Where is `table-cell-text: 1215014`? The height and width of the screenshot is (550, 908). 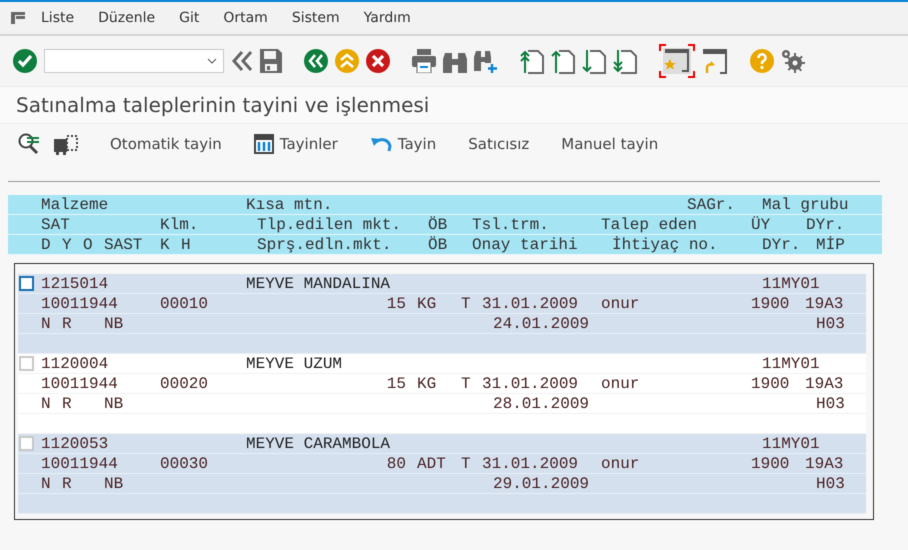
table-cell-text: 1215014 is located at coordinates (75, 283).